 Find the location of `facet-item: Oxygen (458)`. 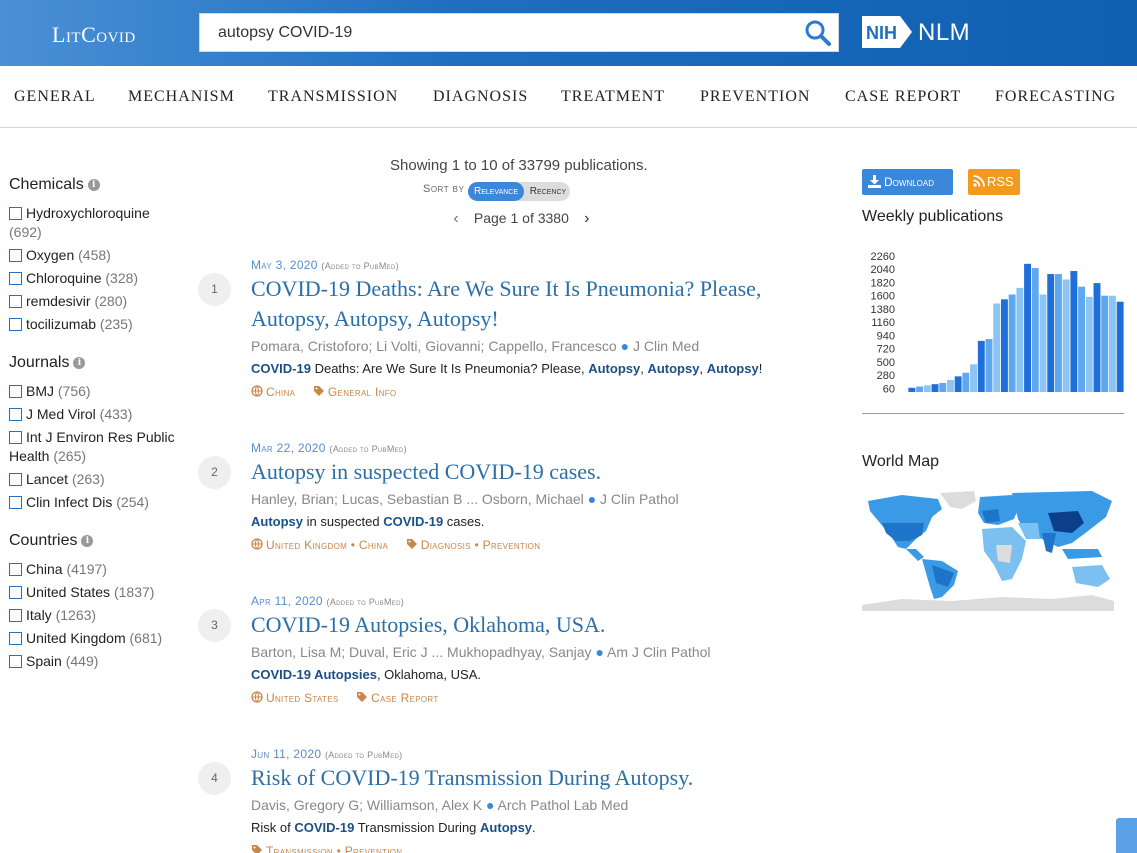

facet-item: Oxygen (458) is located at coordinates (94, 255).